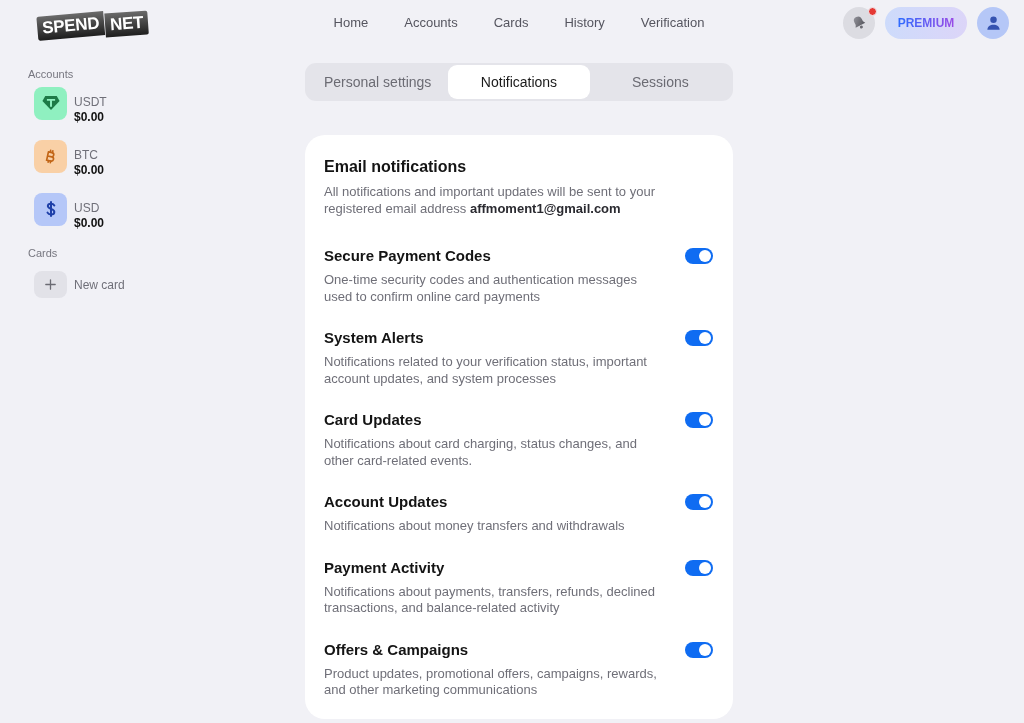  I want to click on account-name: BTC, so click(86, 155).